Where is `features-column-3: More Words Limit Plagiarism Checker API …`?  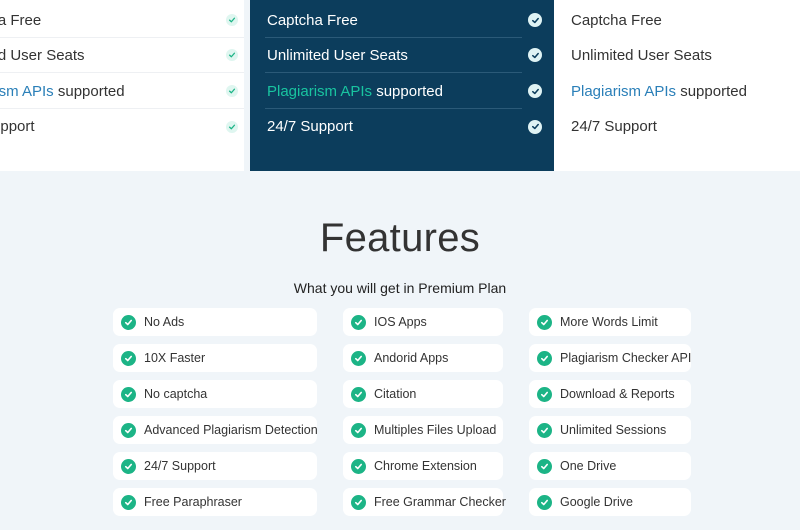 features-column-3: More Words Limit Plagiarism Checker API … is located at coordinates (610, 416).